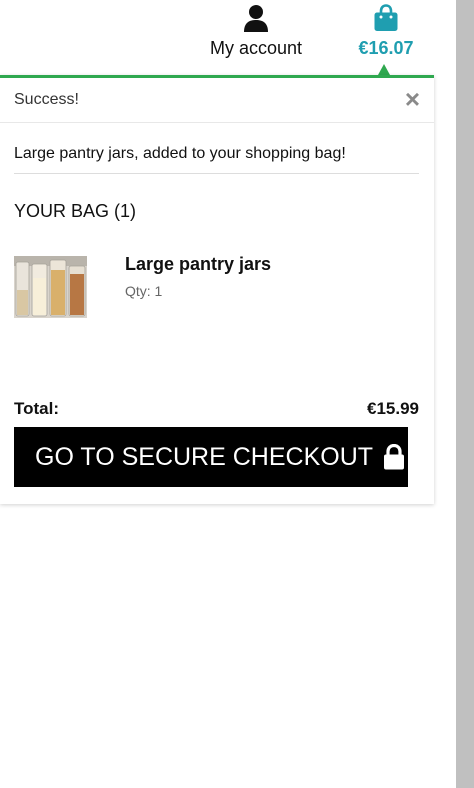 Image resolution: width=474 pixels, height=788 pixels. Describe the element at coordinates (46, 99) in the screenshot. I see `toast-title: Success!` at that location.